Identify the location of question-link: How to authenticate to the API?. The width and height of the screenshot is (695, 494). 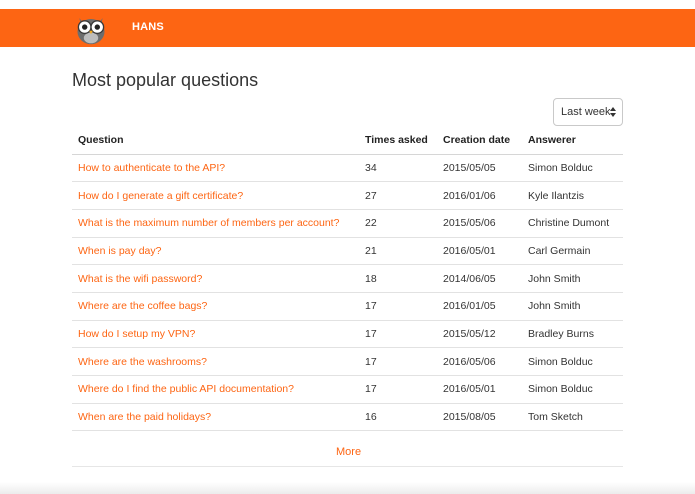
(151, 168).